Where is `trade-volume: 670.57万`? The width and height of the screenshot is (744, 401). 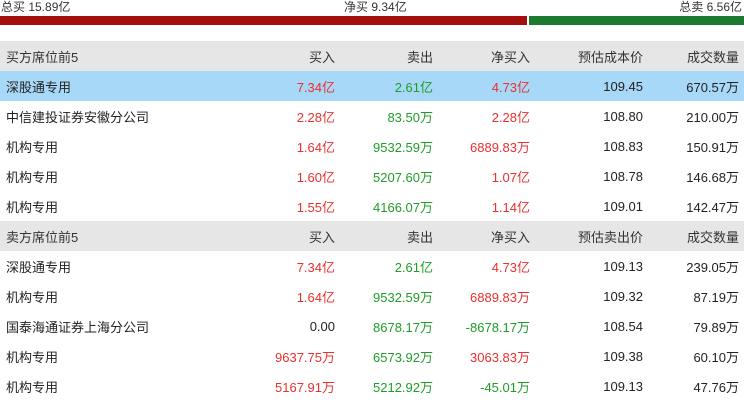
trade-volume: 670.57万 is located at coordinates (693, 86).